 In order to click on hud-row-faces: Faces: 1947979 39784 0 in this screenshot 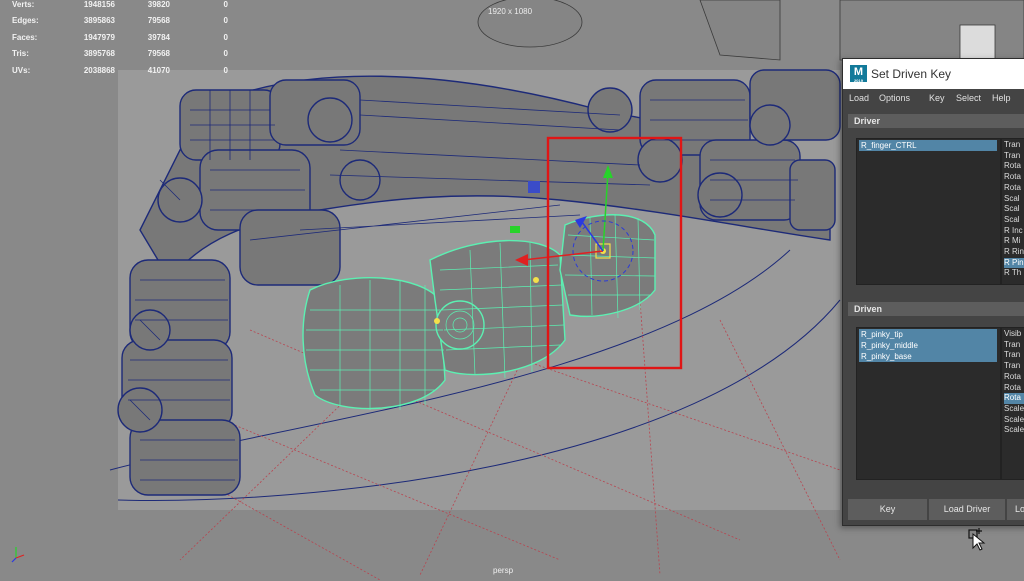, I will do `click(127, 38)`.